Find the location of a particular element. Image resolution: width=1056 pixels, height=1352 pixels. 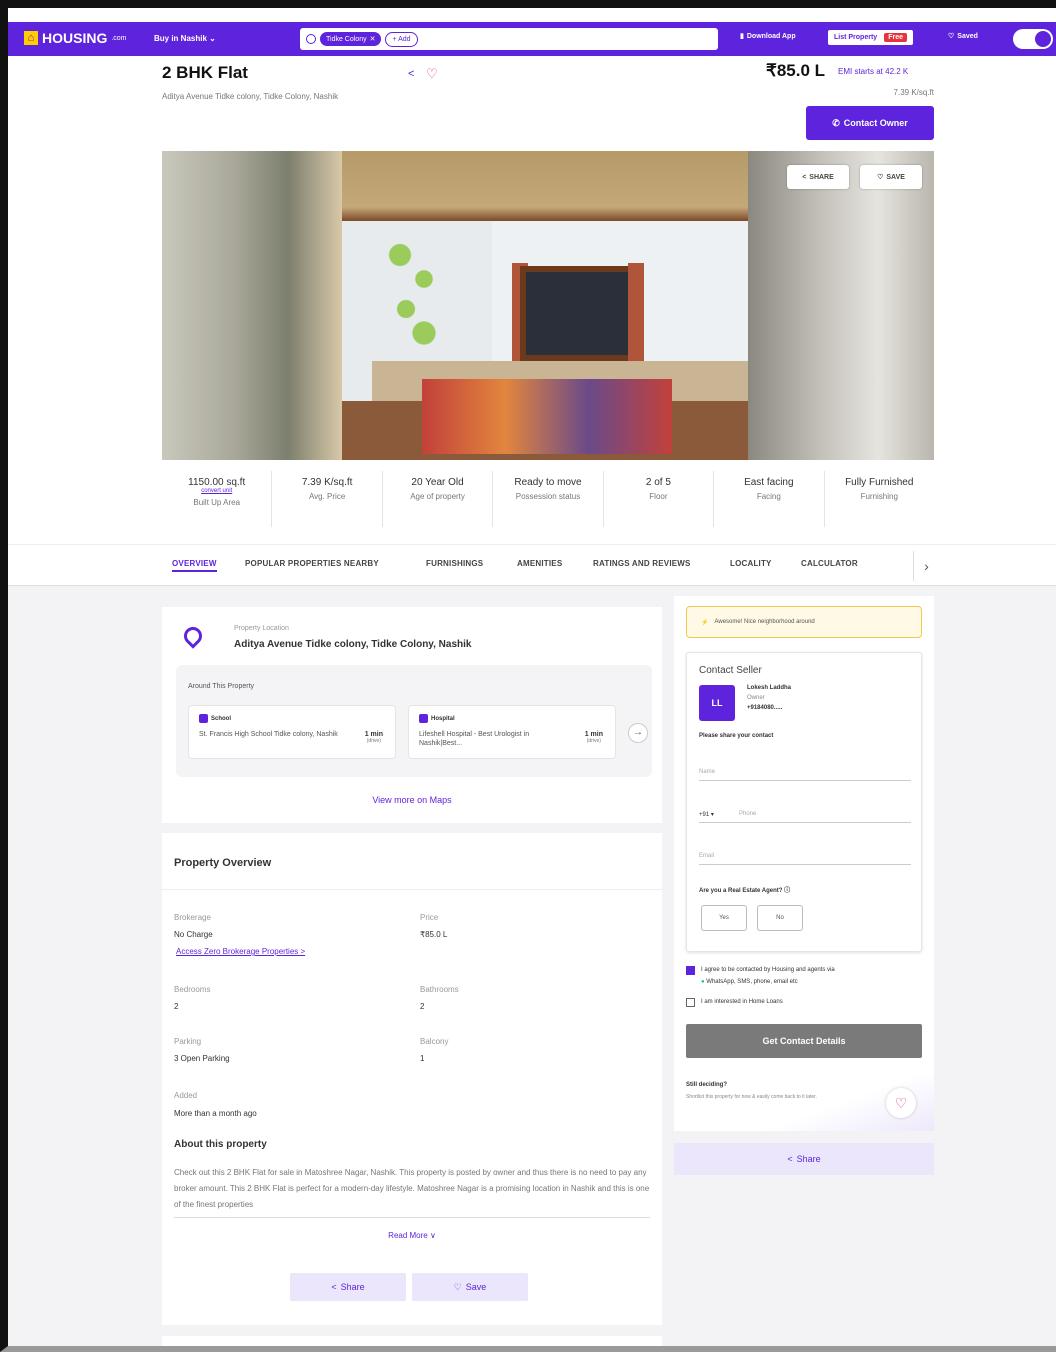

list-property-button: List Property Free is located at coordinates (870, 37).